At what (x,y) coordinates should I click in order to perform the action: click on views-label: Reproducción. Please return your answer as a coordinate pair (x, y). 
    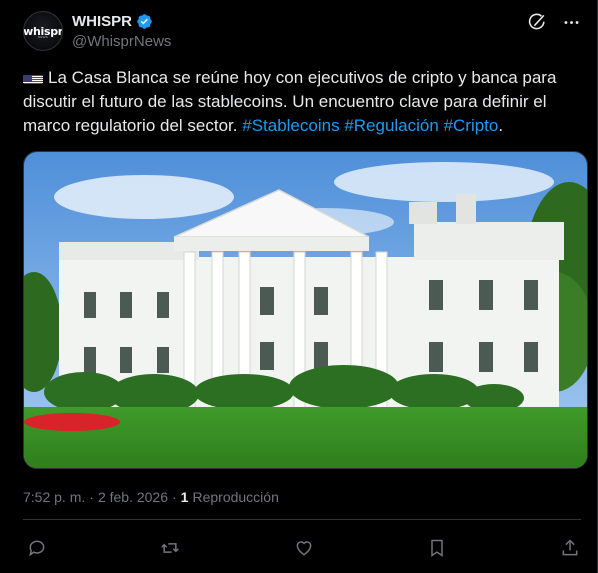
    Looking at the image, I should click on (235, 497).